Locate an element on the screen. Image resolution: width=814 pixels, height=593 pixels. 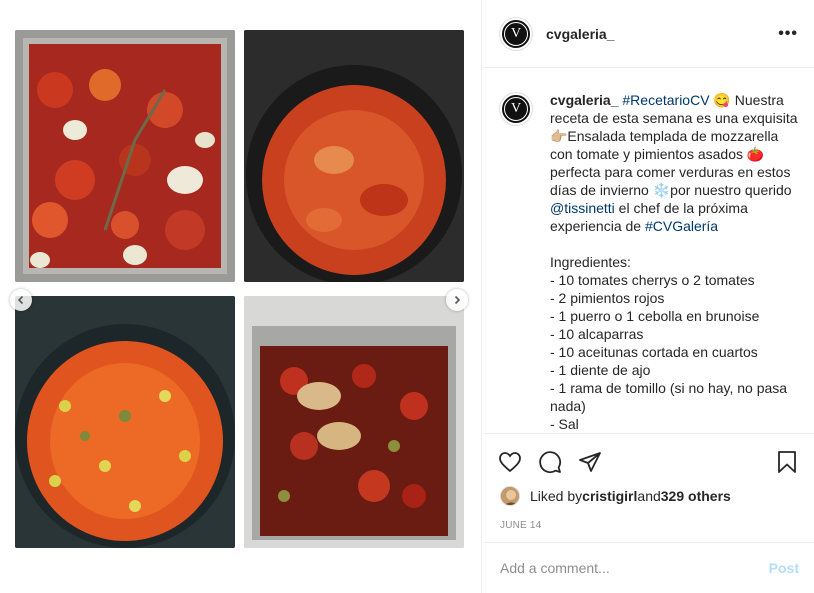
photo-tray-roasted is located at coordinates (354, 422).